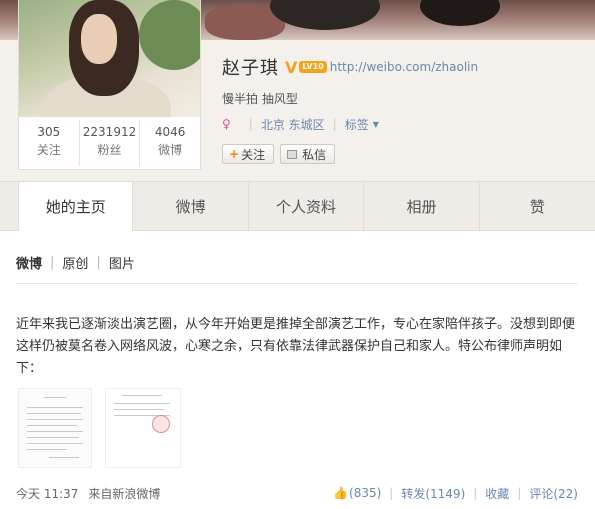 The image size is (595, 509). I want to click on post-timestamp: 今天 11:37, so click(47, 493).